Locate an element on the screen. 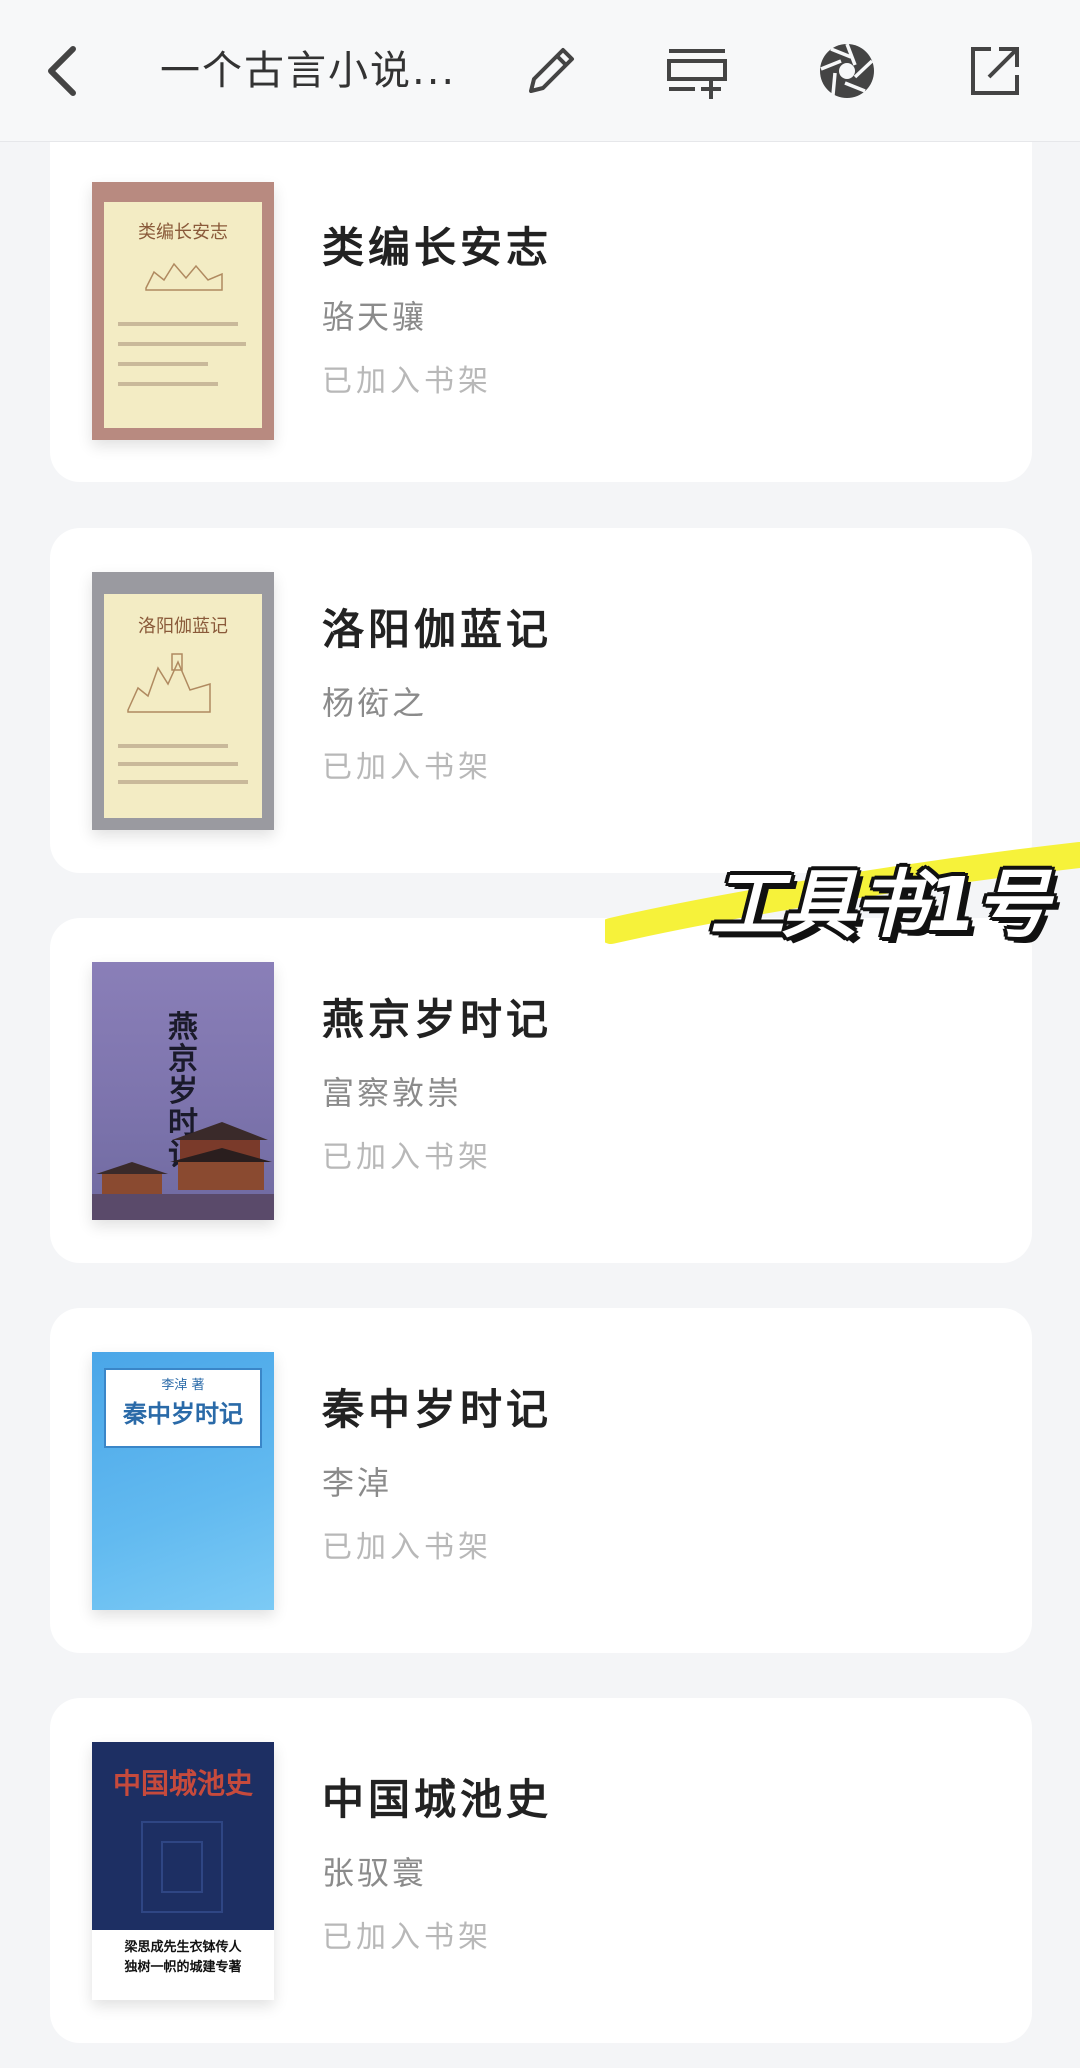 The width and height of the screenshot is (1080, 2068). book-cover: 中国城池史 梁思成先生衣钵传人 独树一帜的城建专著 is located at coordinates (183, 1871).